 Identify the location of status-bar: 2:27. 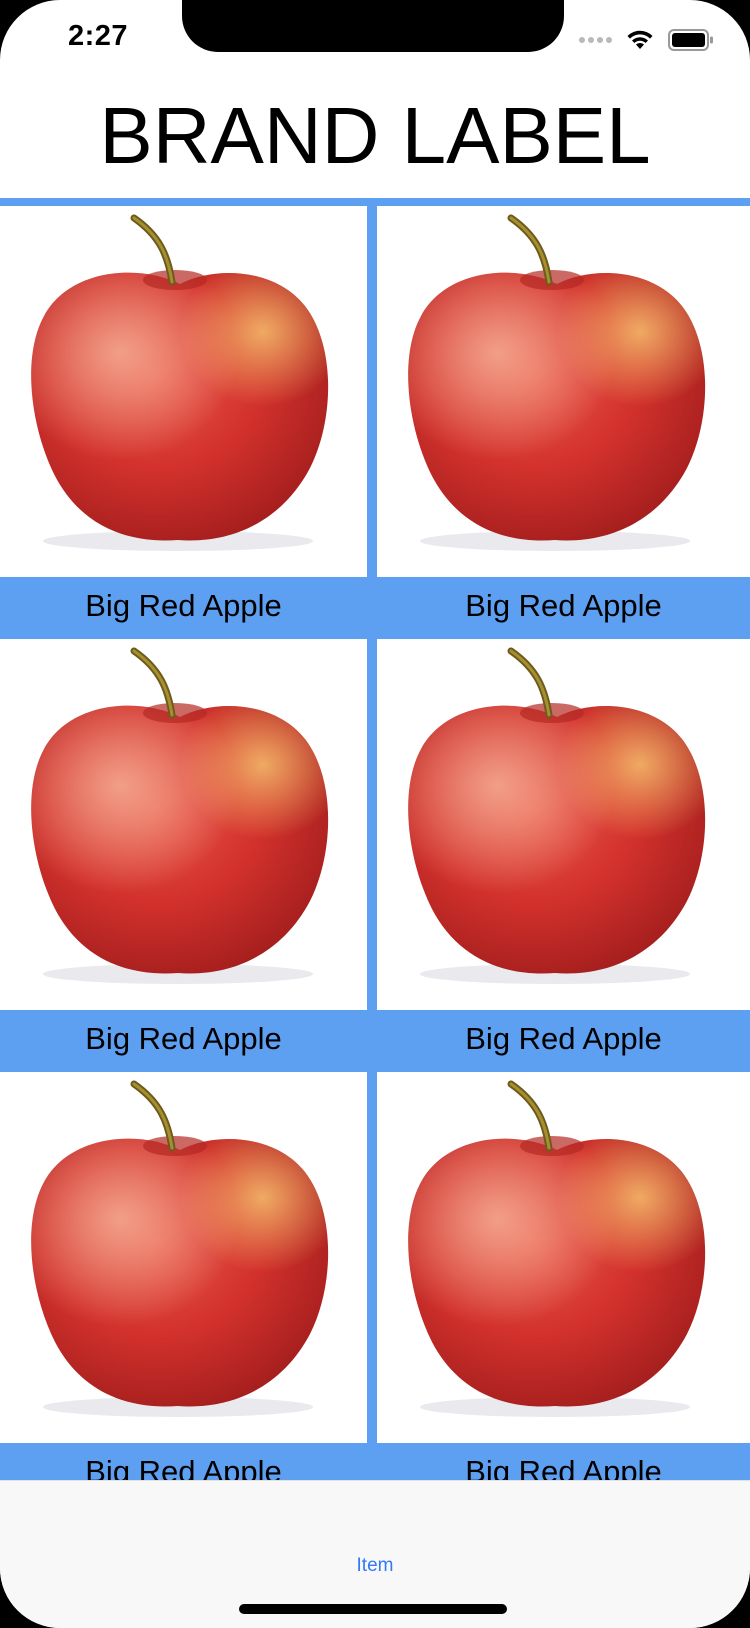
(375, 44).